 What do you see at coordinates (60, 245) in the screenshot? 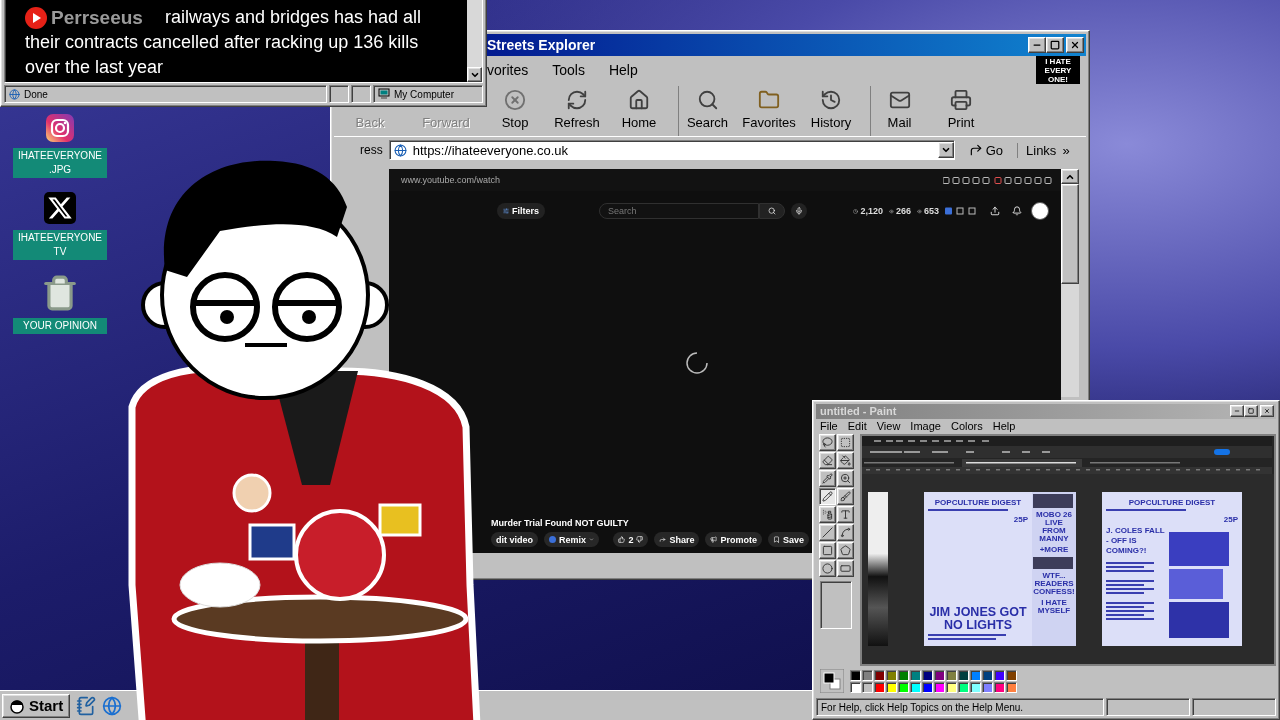
I see `desktop-icon-label: IHATEEVERYONE TV` at bounding box center [60, 245].